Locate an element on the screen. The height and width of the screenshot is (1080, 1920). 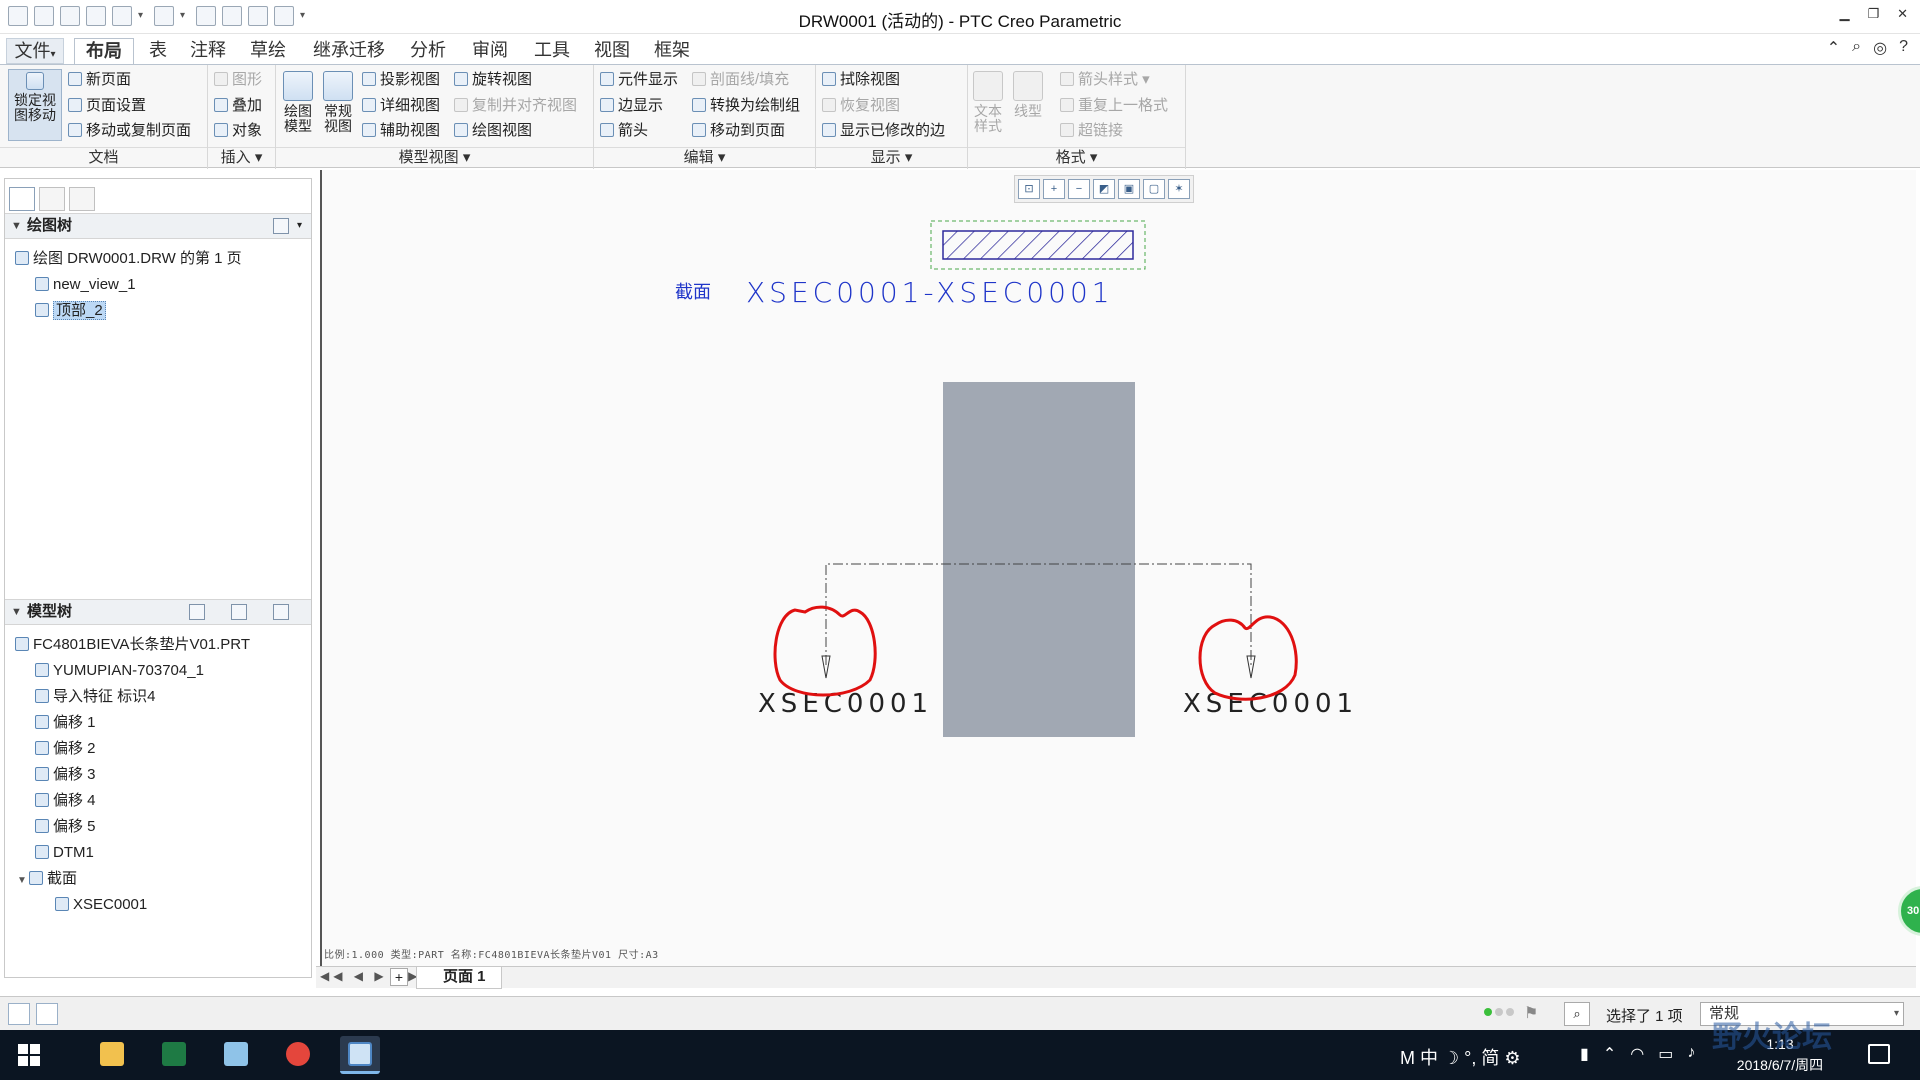
find-icon: ⌕ is located at coordinates (1577, 1014).